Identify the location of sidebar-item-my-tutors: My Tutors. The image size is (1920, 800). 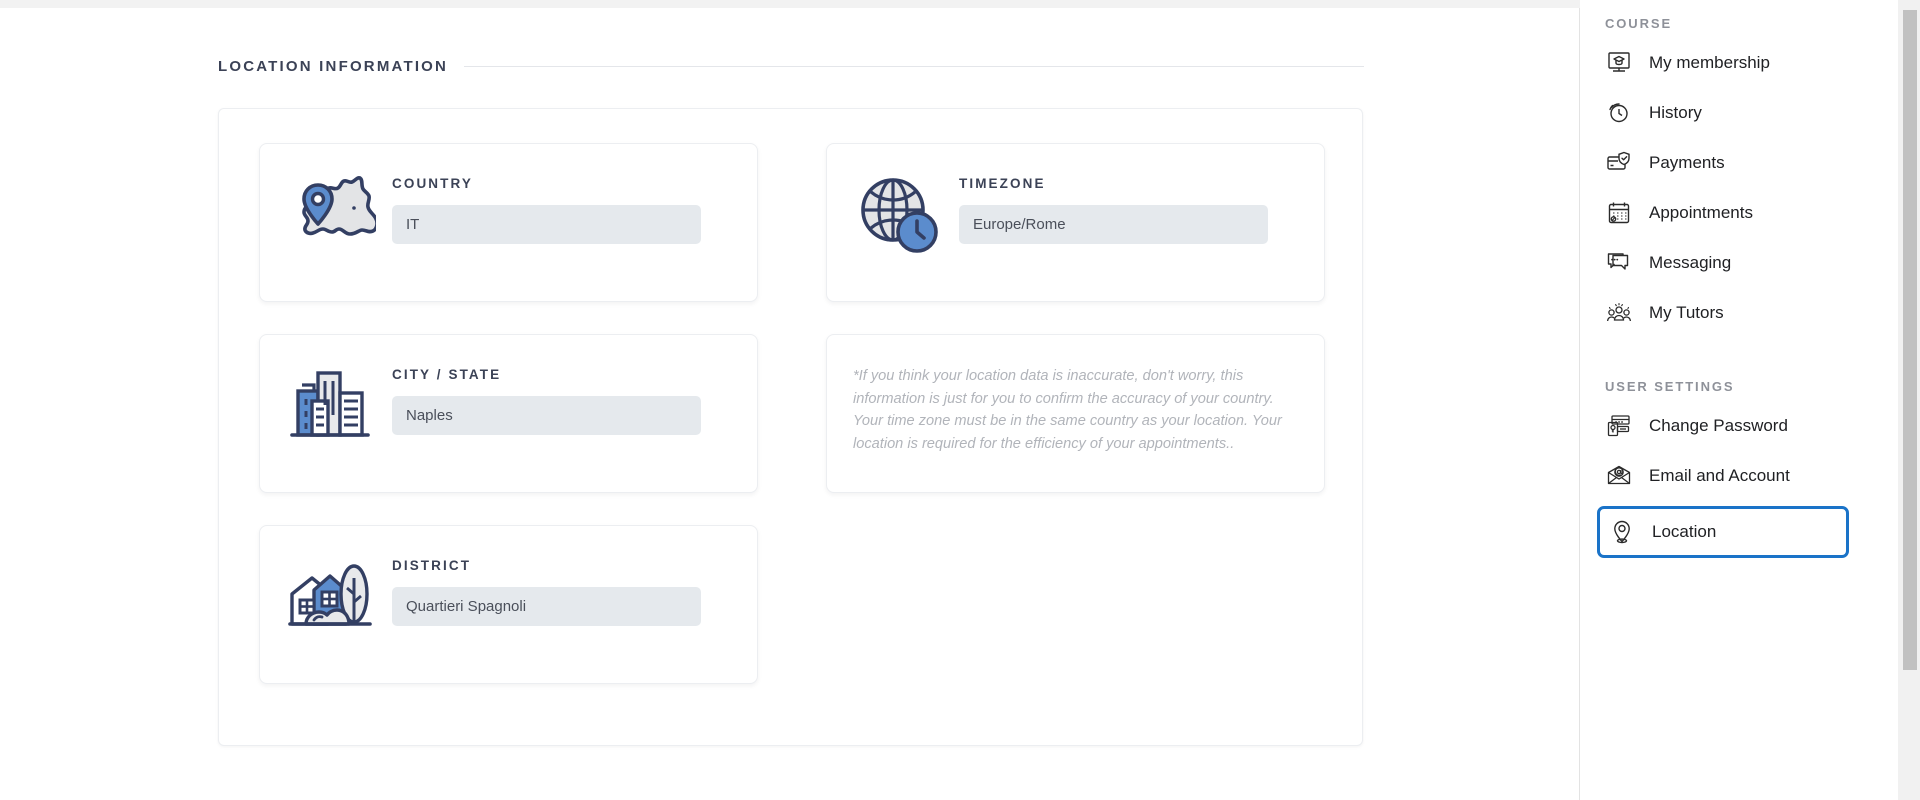
(1745, 313).